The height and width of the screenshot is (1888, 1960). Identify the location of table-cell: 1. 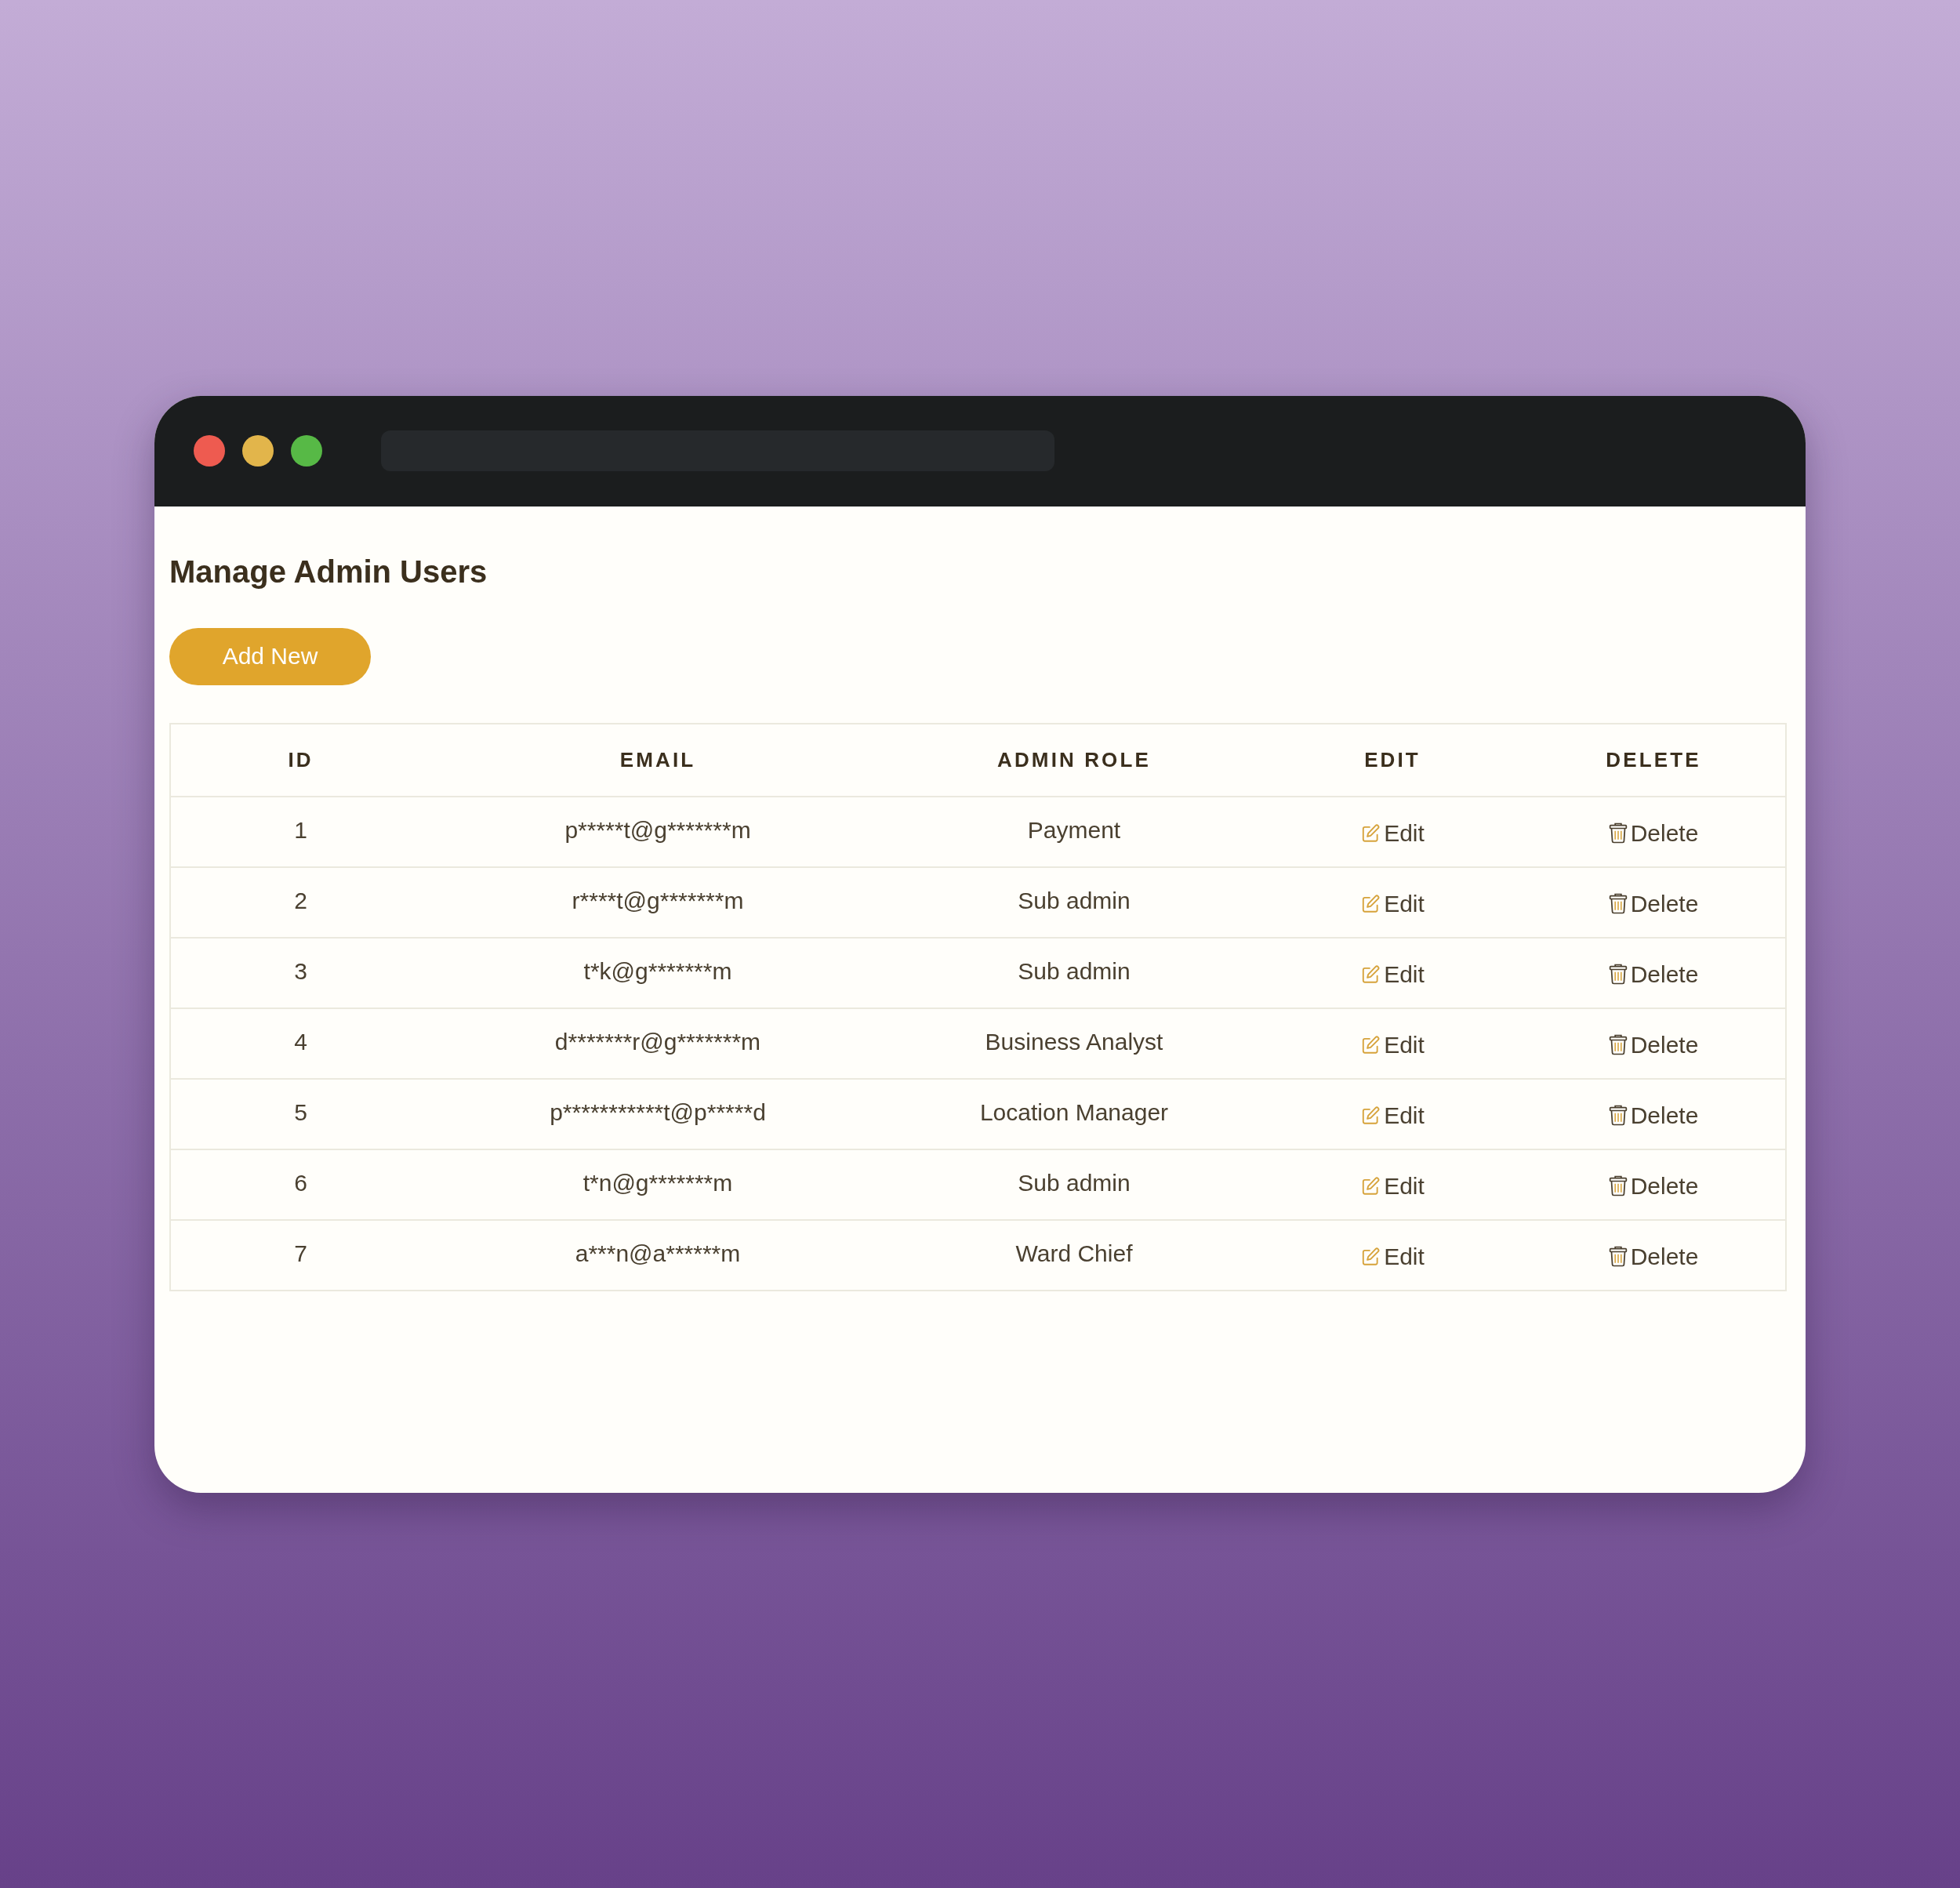
(300, 831).